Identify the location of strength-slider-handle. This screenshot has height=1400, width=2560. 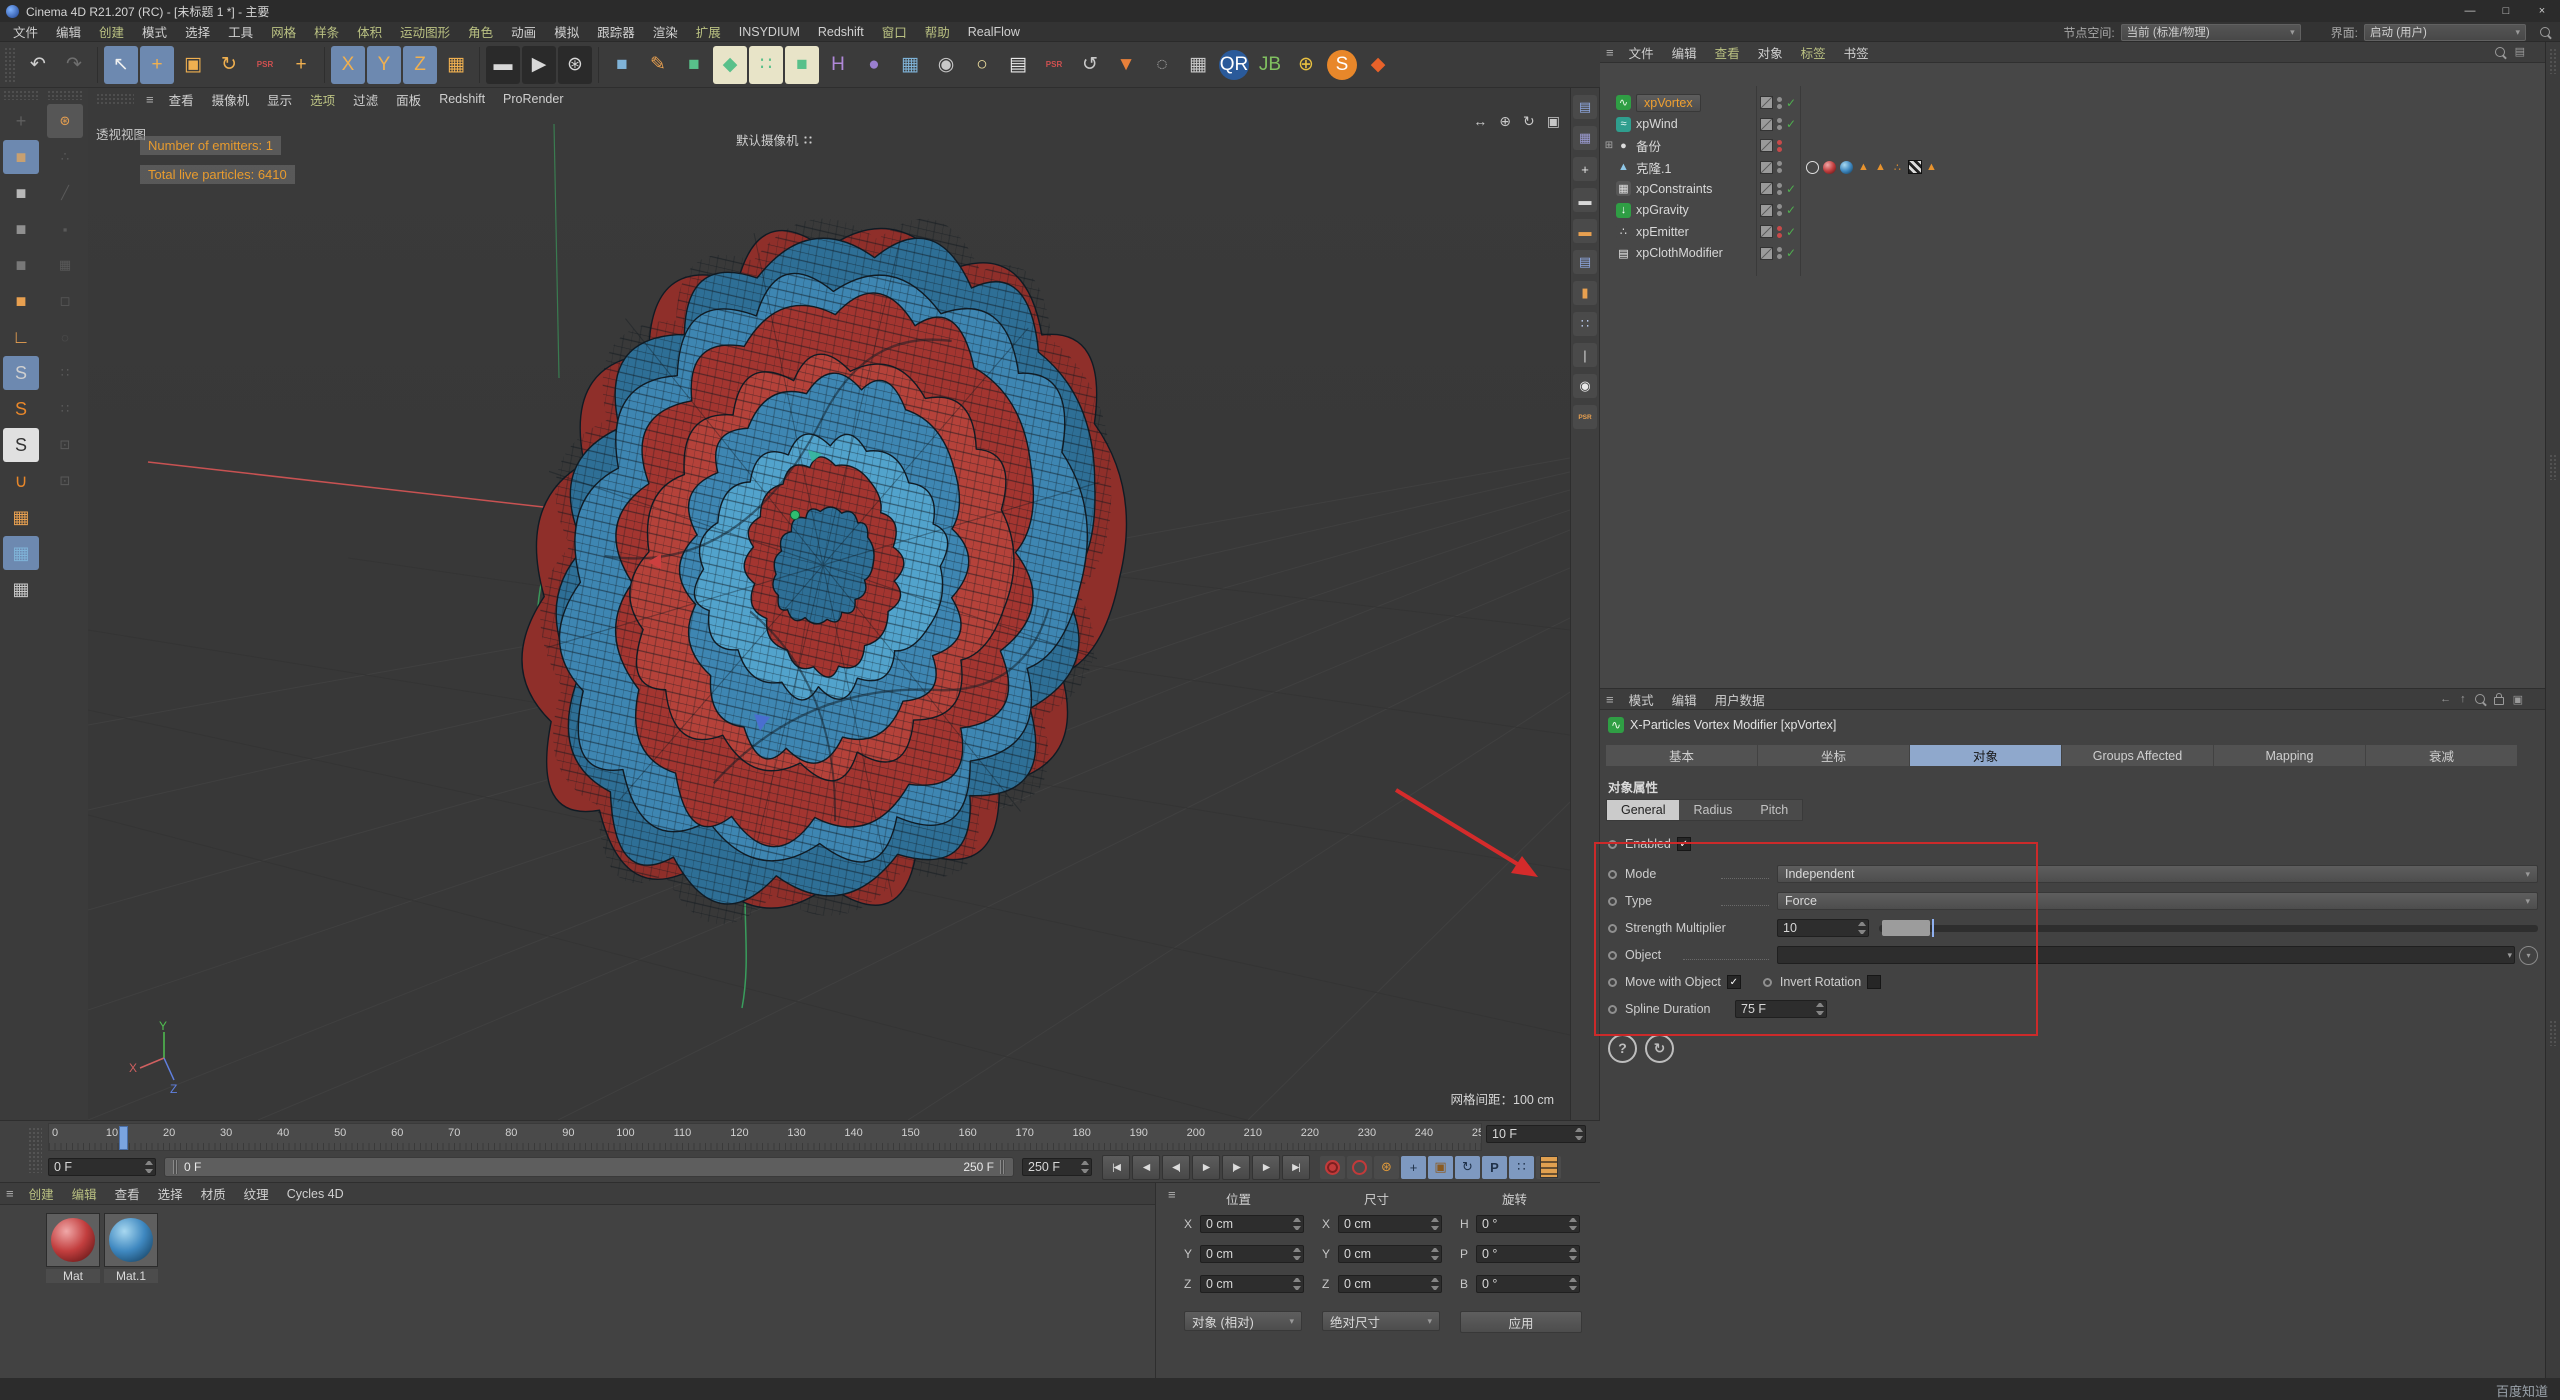
(1906, 927).